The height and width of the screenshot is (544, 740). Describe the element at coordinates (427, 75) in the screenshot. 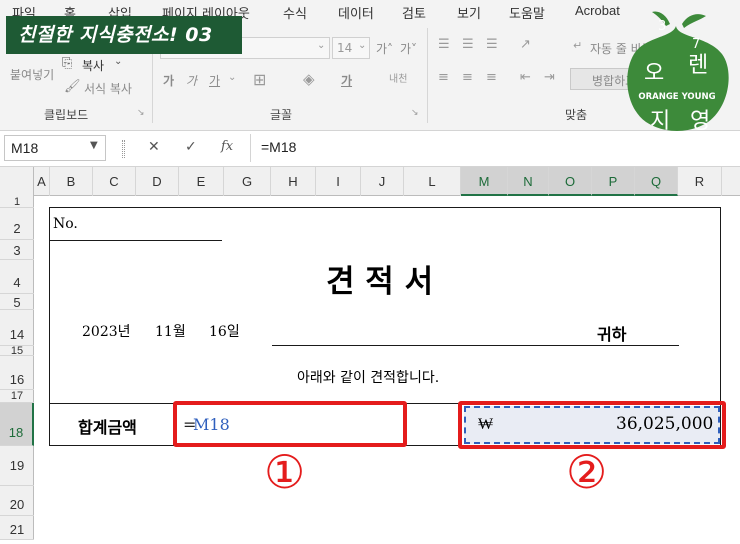

I see `ribbon-separator` at that location.